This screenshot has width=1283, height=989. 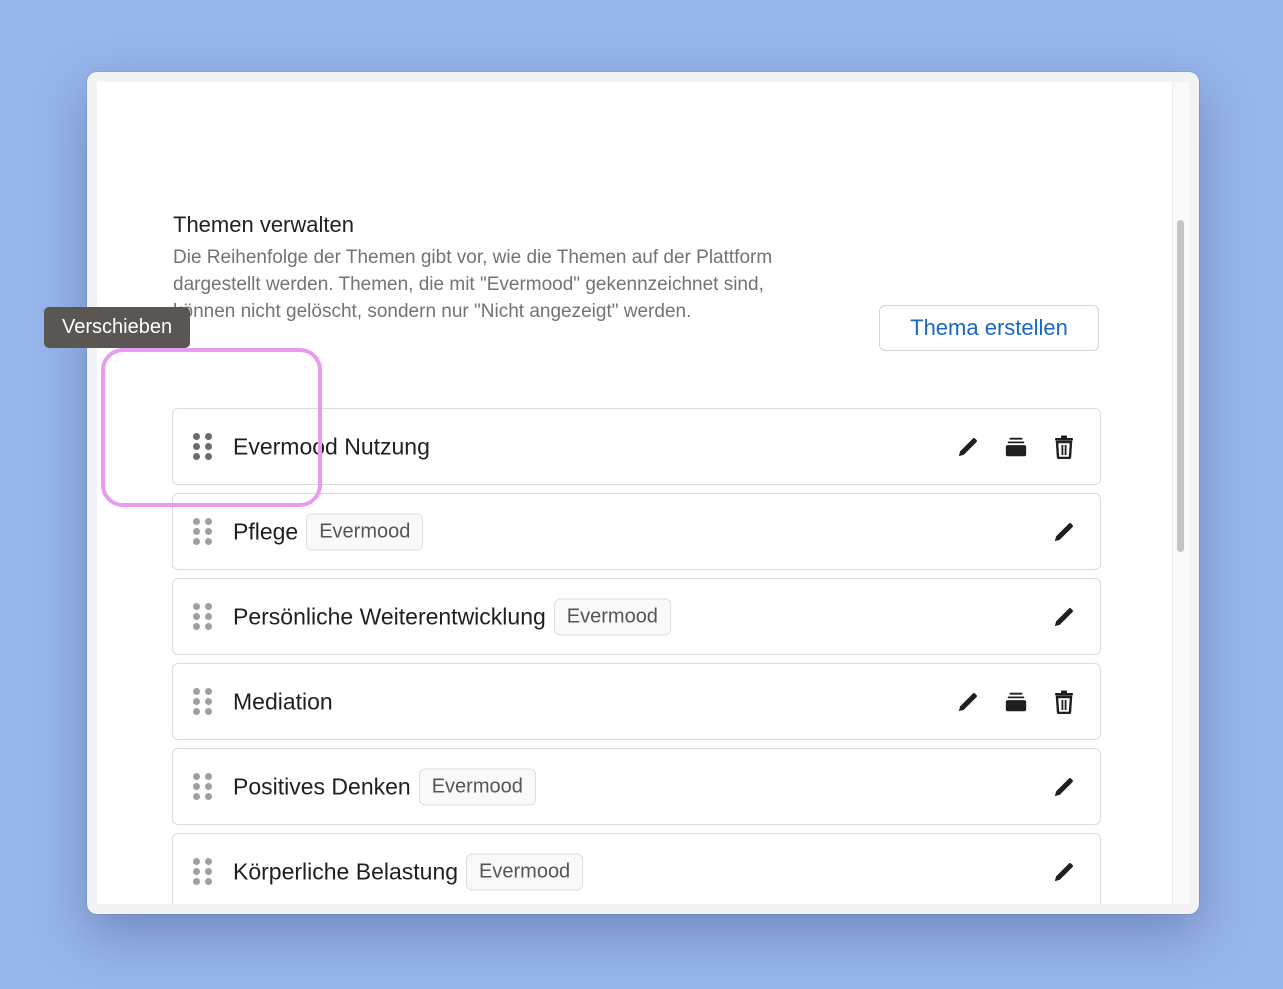 I want to click on topic-row: Persönliche Weiterentwicklung Evermood, so click(x=636, y=616).